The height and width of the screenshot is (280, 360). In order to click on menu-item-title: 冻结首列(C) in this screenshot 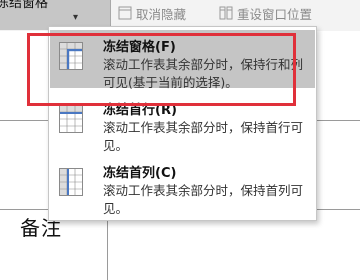, I will do `click(140, 173)`.